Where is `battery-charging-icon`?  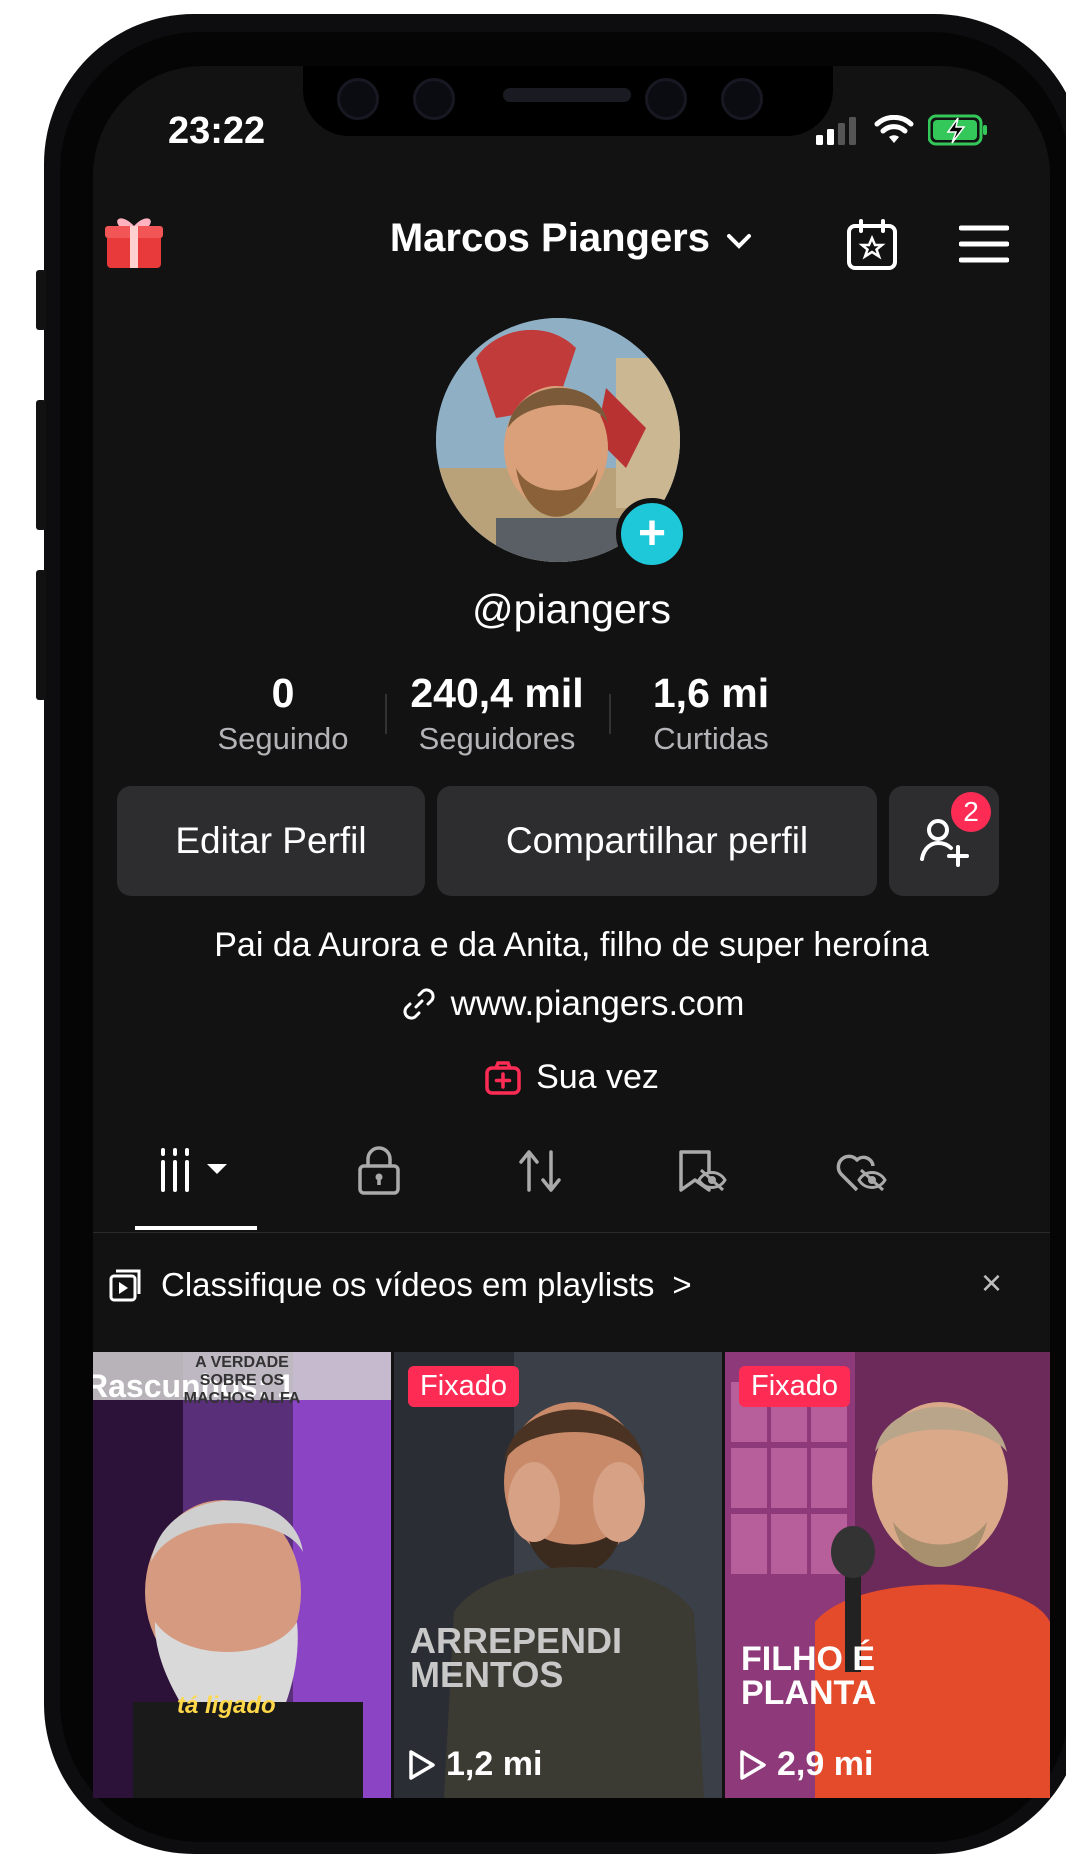 battery-charging-icon is located at coordinates (957, 130).